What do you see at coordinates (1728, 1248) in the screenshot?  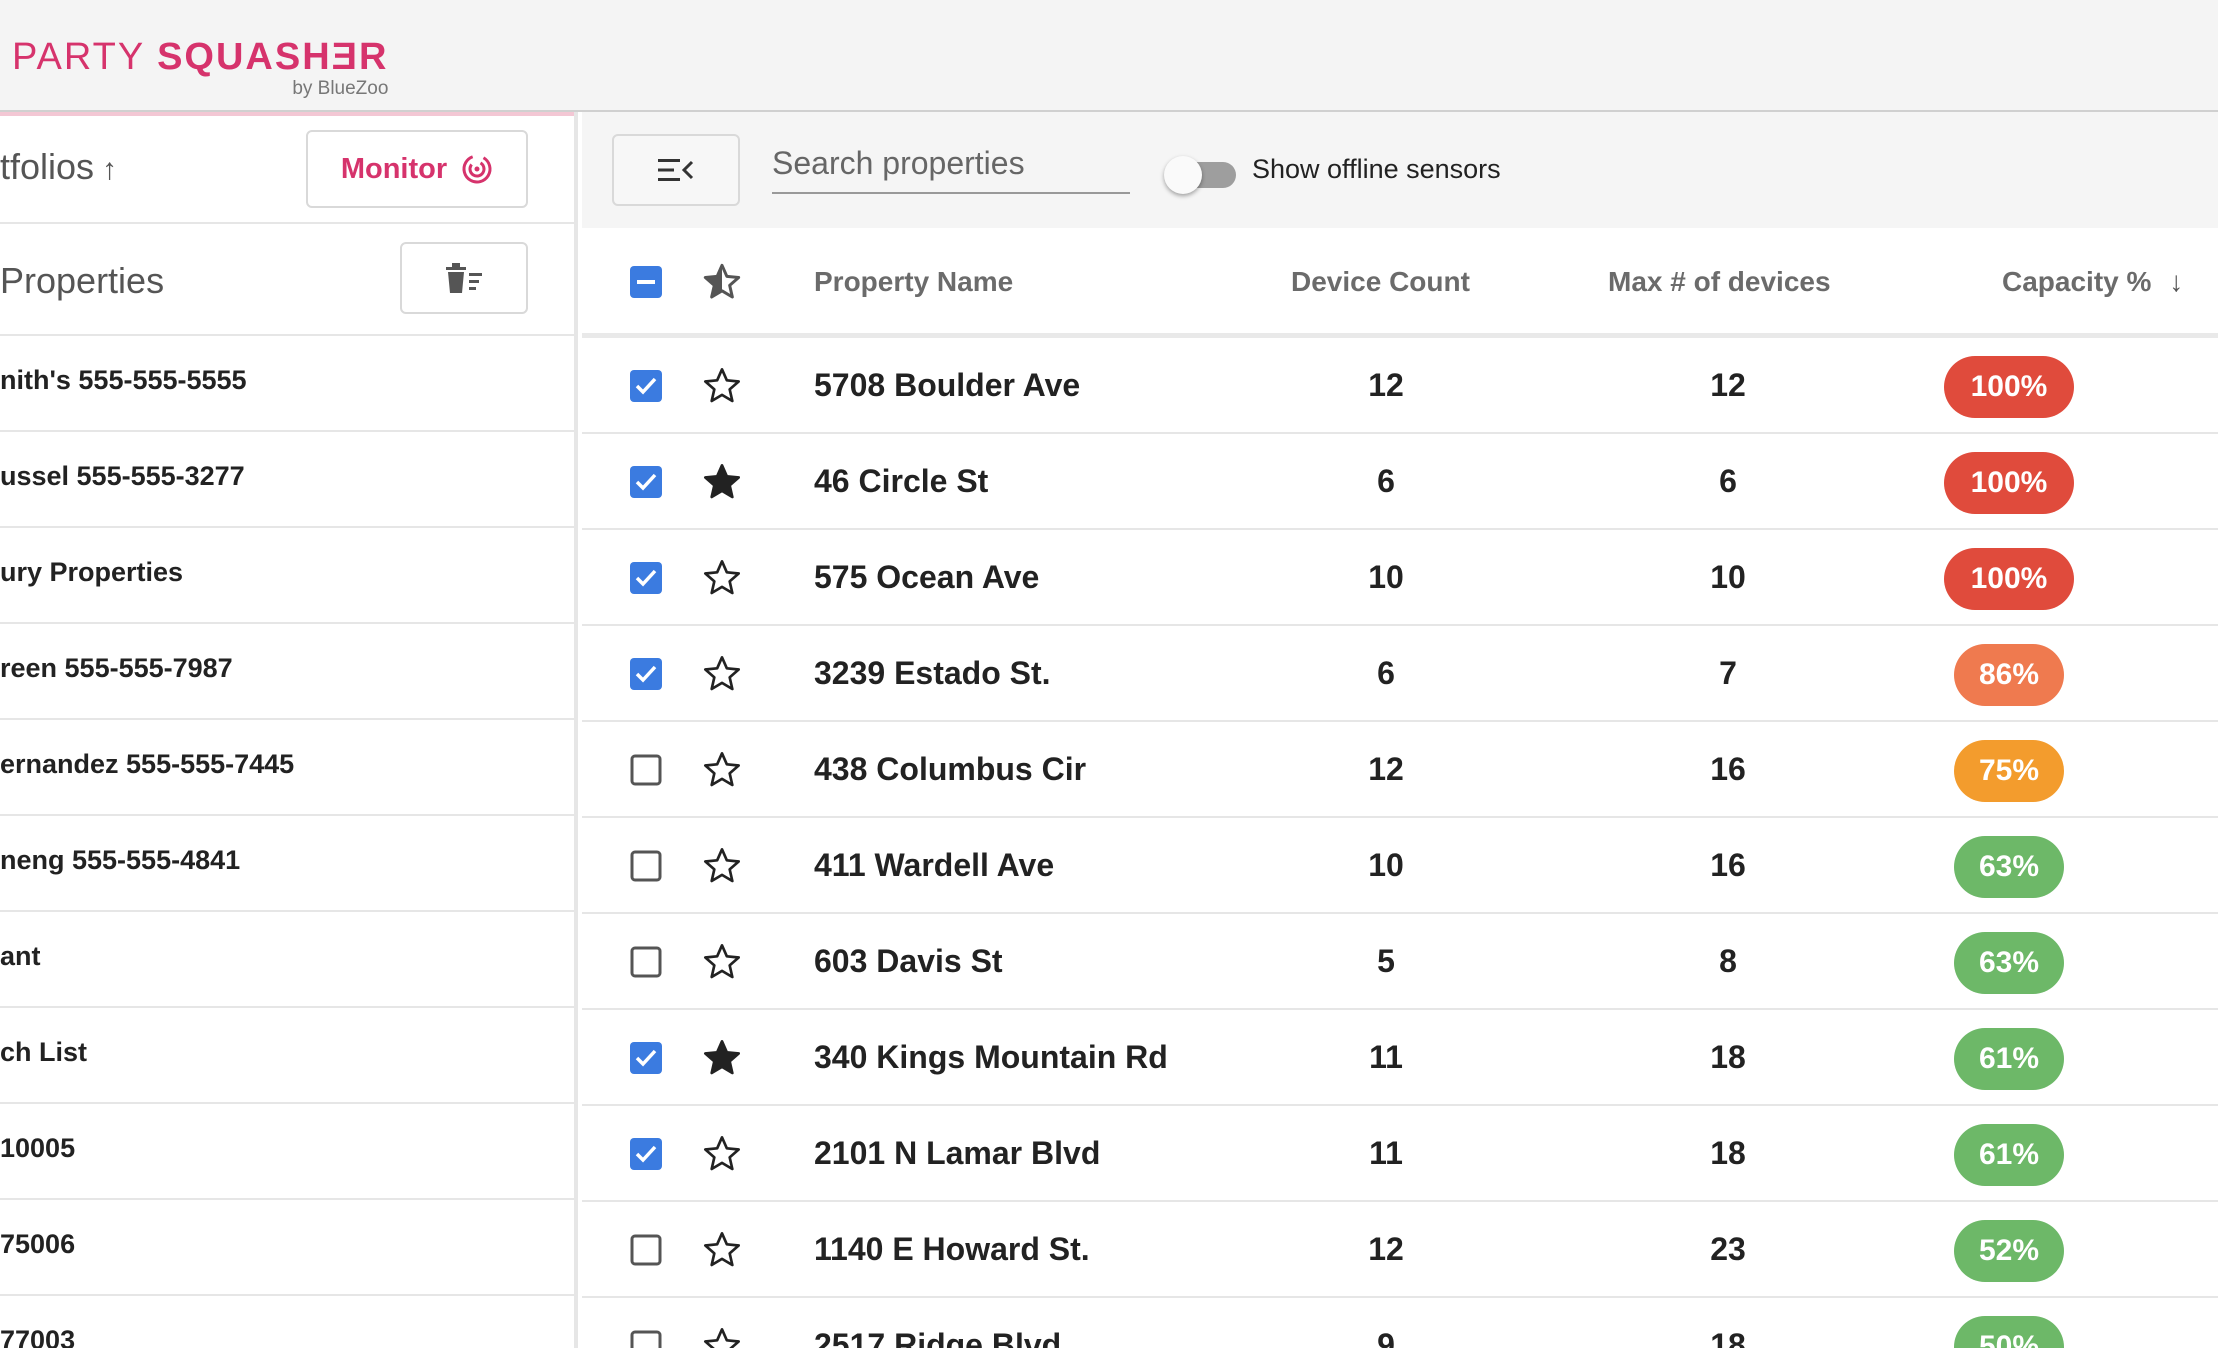 I see `max-devices: 23` at bounding box center [1728, 1248].